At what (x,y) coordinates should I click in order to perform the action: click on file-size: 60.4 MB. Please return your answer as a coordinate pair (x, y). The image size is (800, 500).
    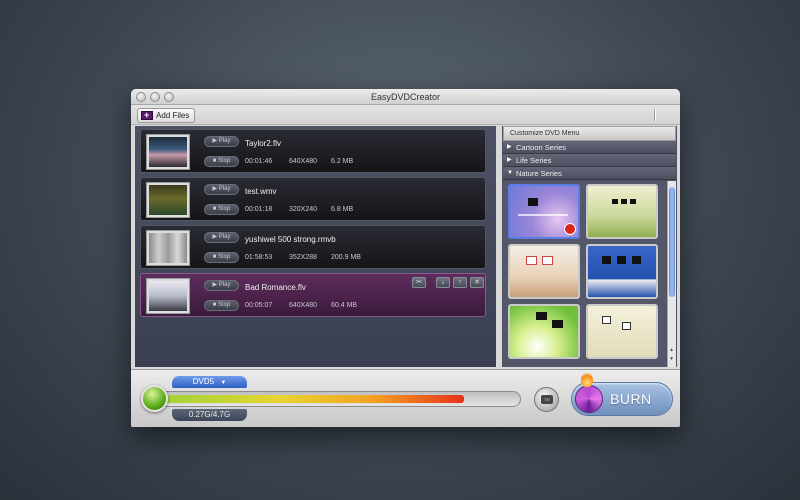
    Looking at the image, I should click on (344, 305).